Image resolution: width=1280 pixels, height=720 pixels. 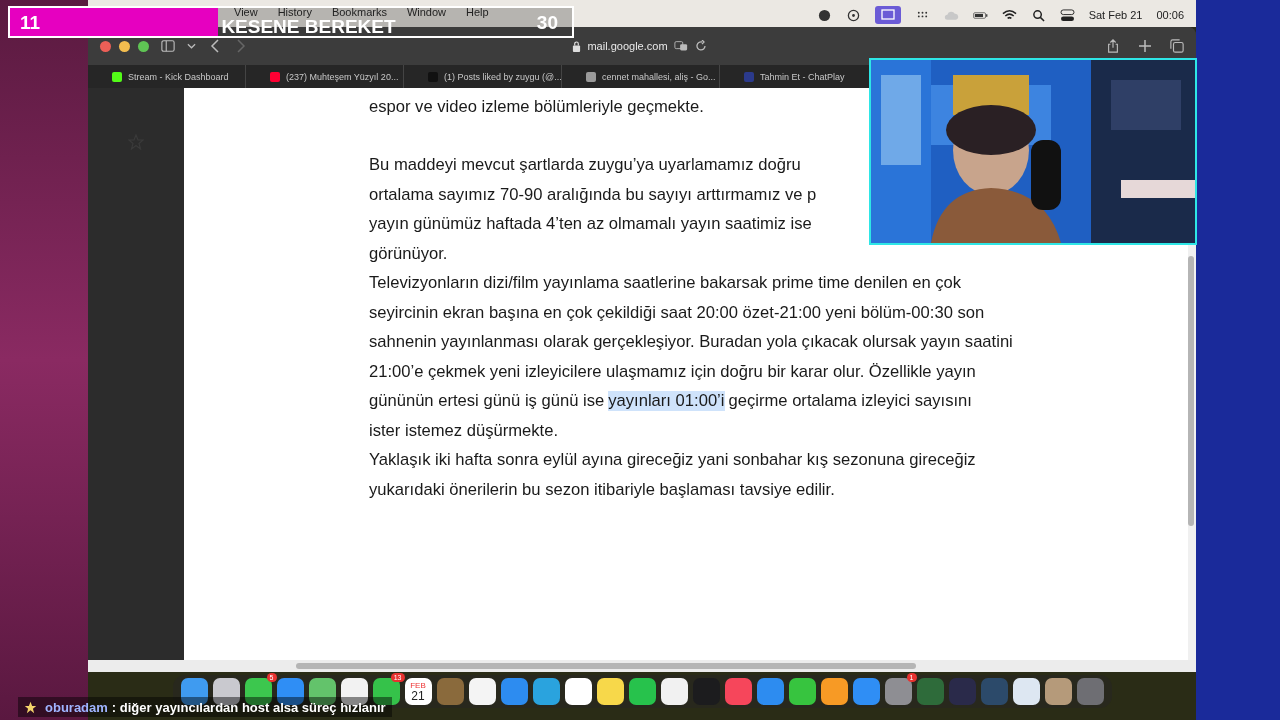 What do you see at coordinates (593, 194) in the screenshot?
I see `document-text: ortalama sayımız 70-90 aralığında bu sayıyı arttırmamız ve p` at bounding box center [593, 194].